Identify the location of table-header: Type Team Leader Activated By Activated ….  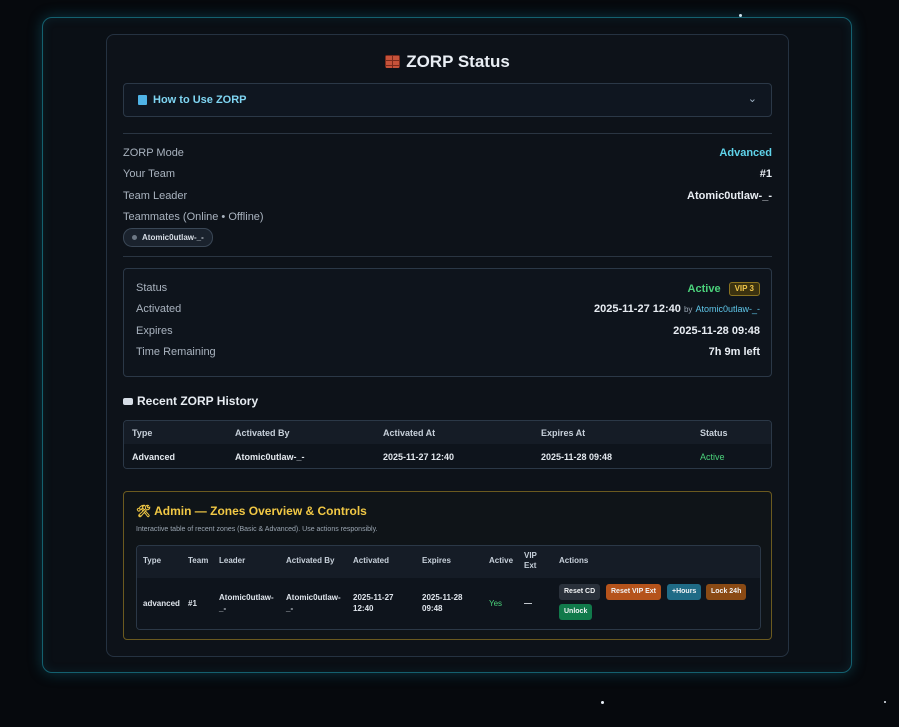
(448, 562).